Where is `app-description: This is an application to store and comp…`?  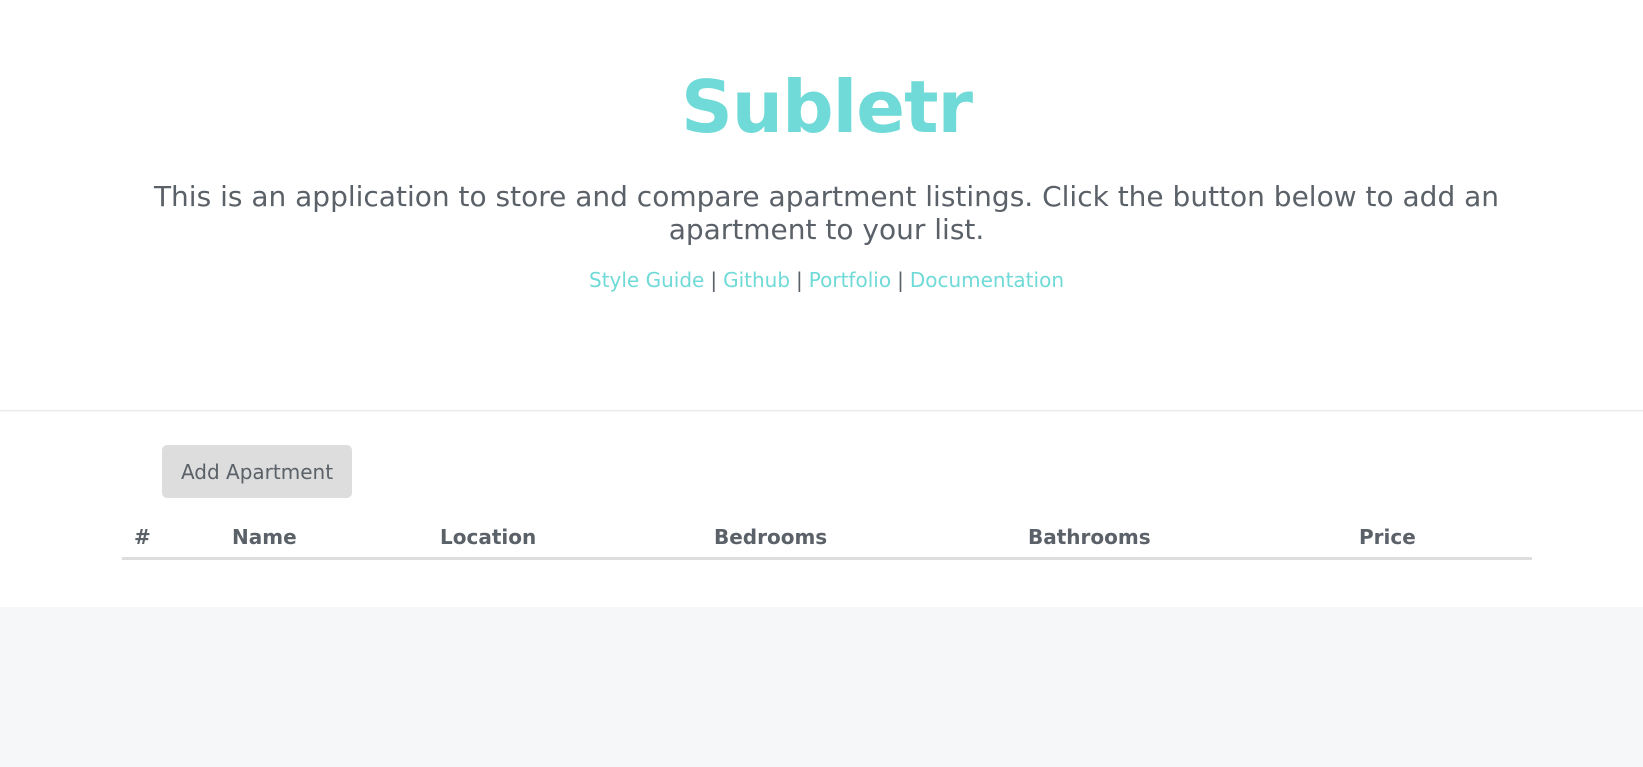 app-description: This is an application to store and comp… is located at coordinates (826, 213).